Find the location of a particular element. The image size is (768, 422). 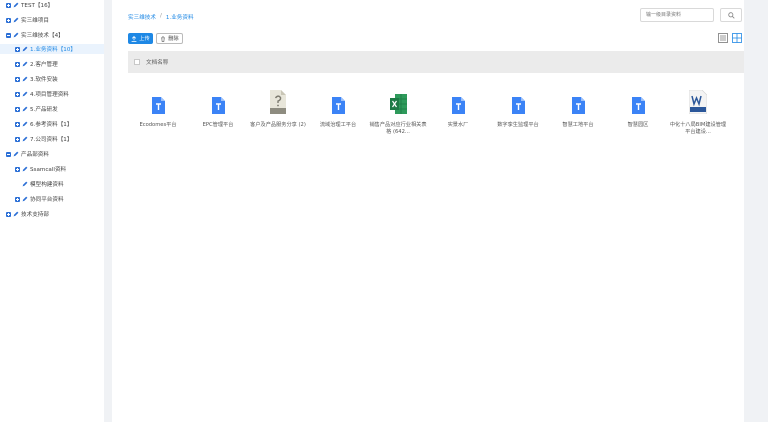

file-name: 客户及产品服务分享 (2) is located at coordinates (278, 125).